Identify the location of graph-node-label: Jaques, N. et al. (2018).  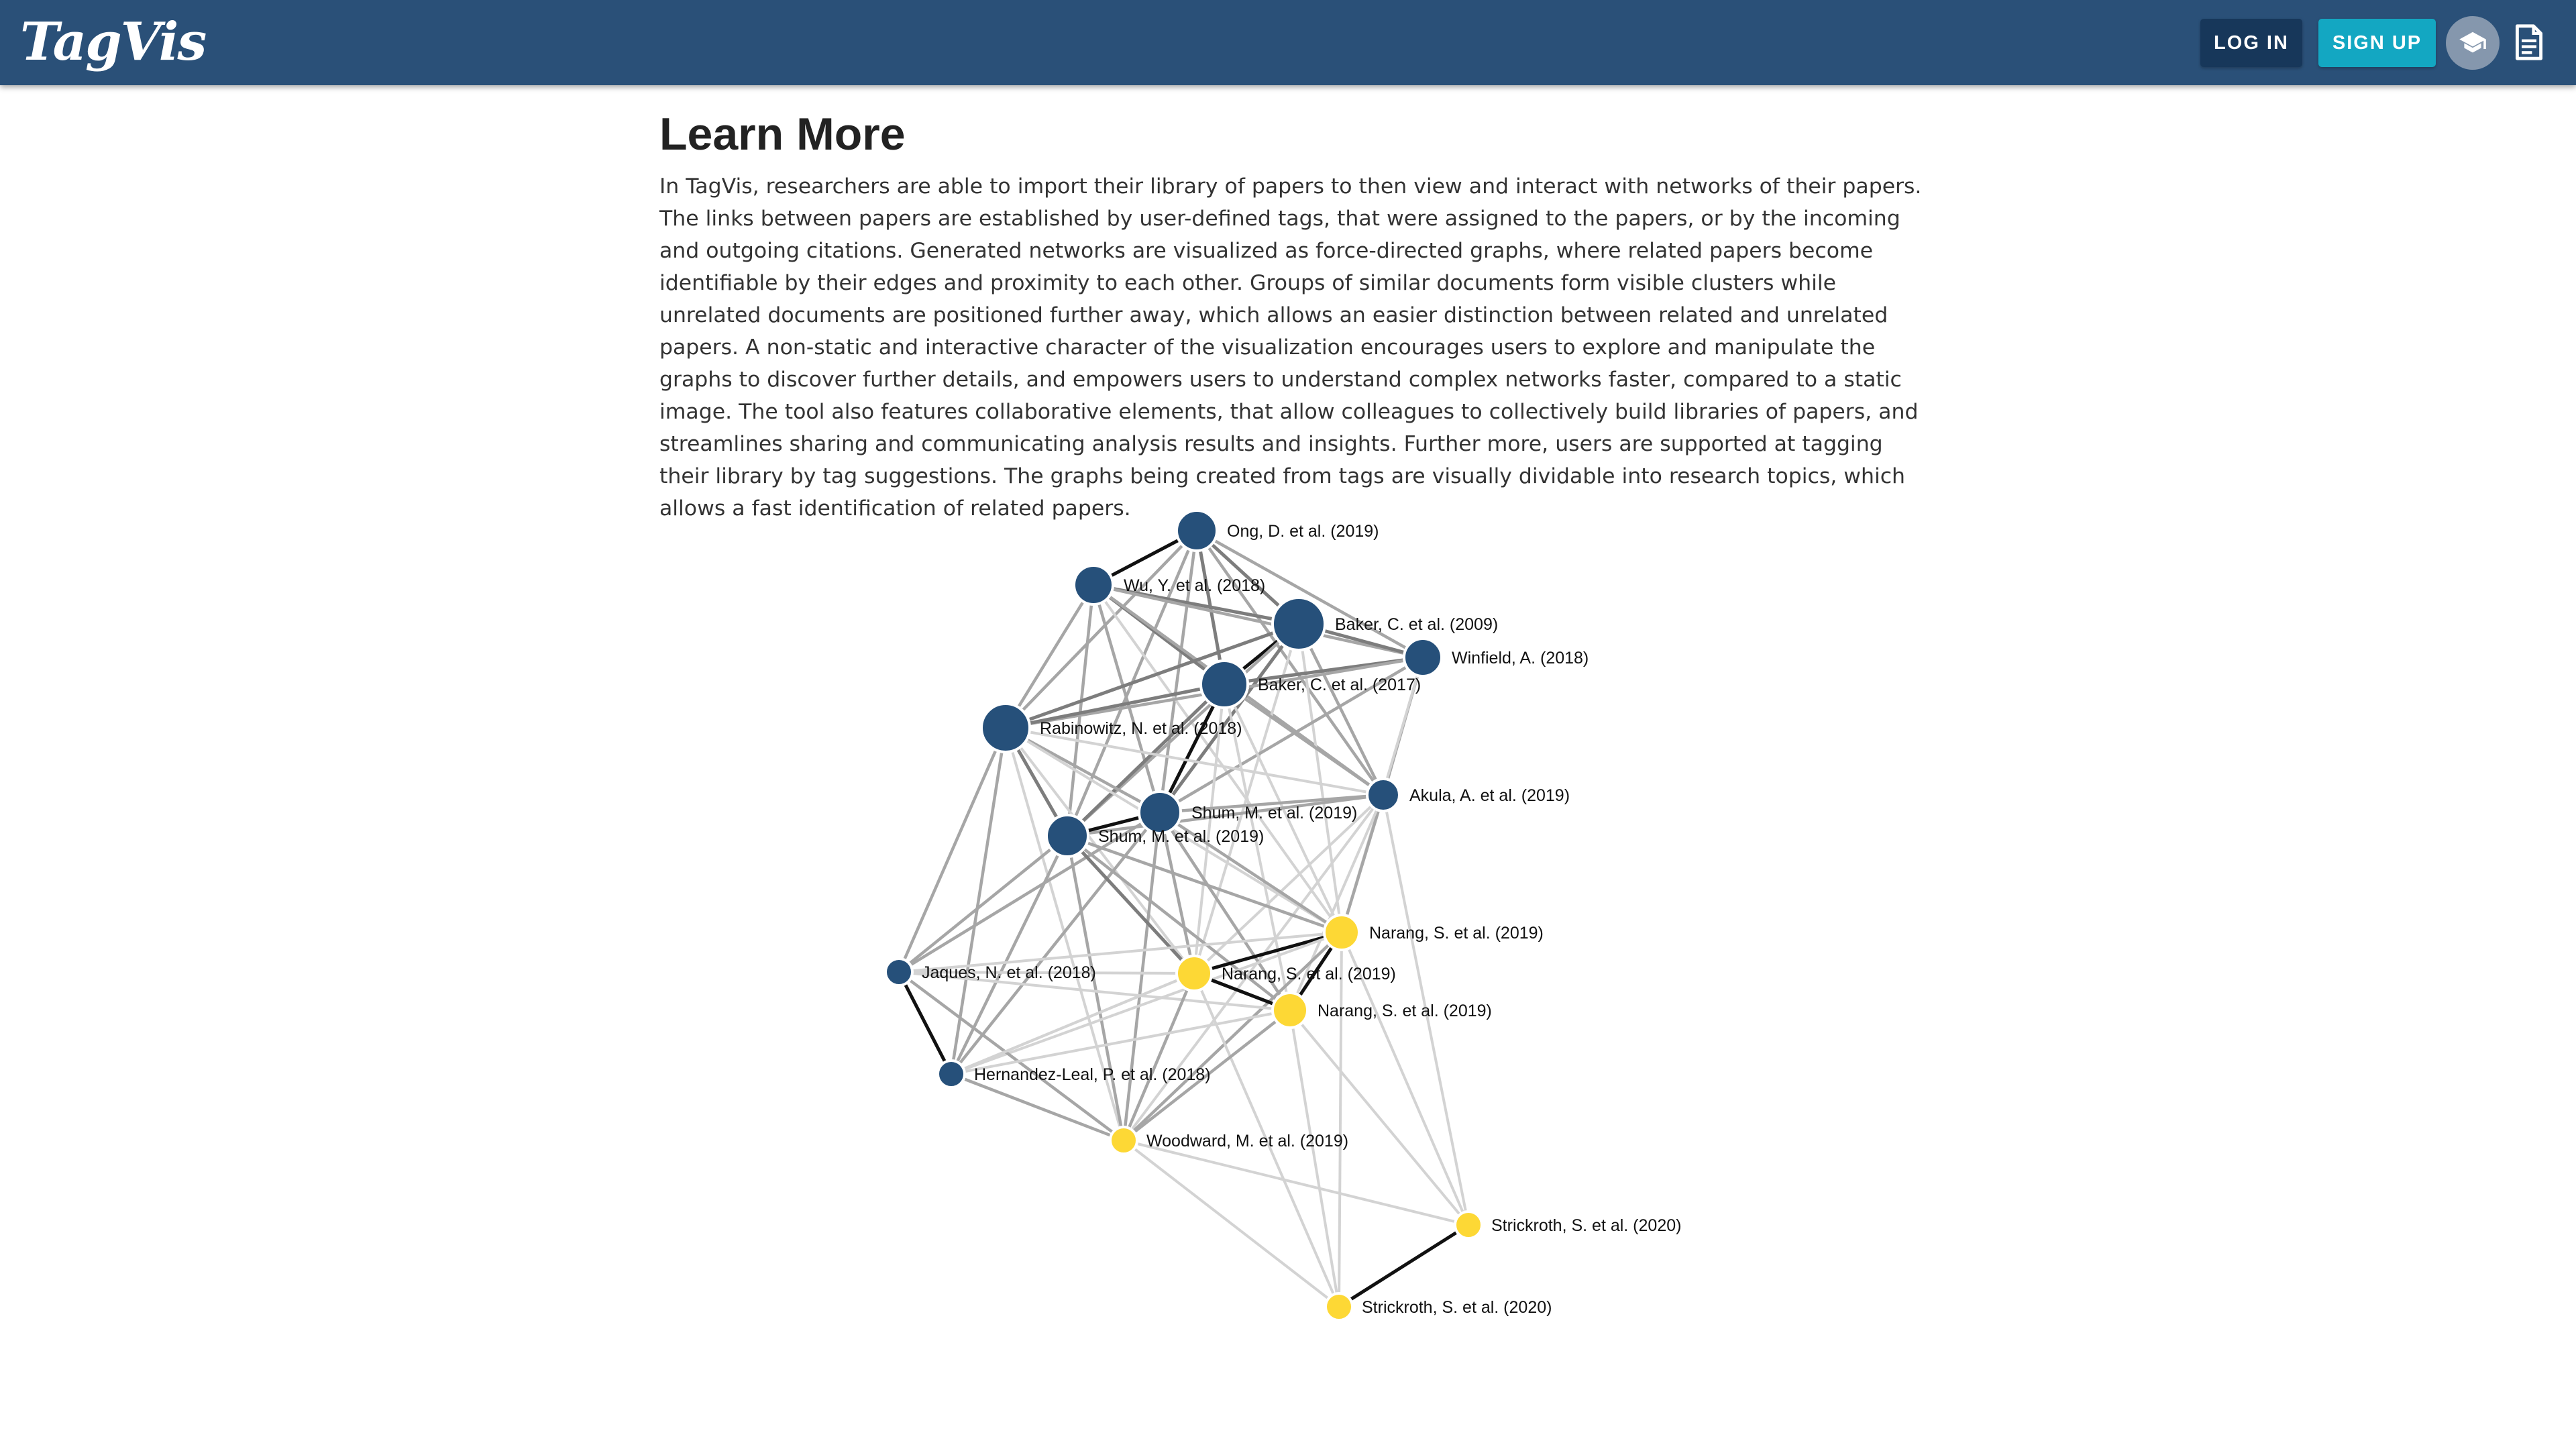
(1009, 972).